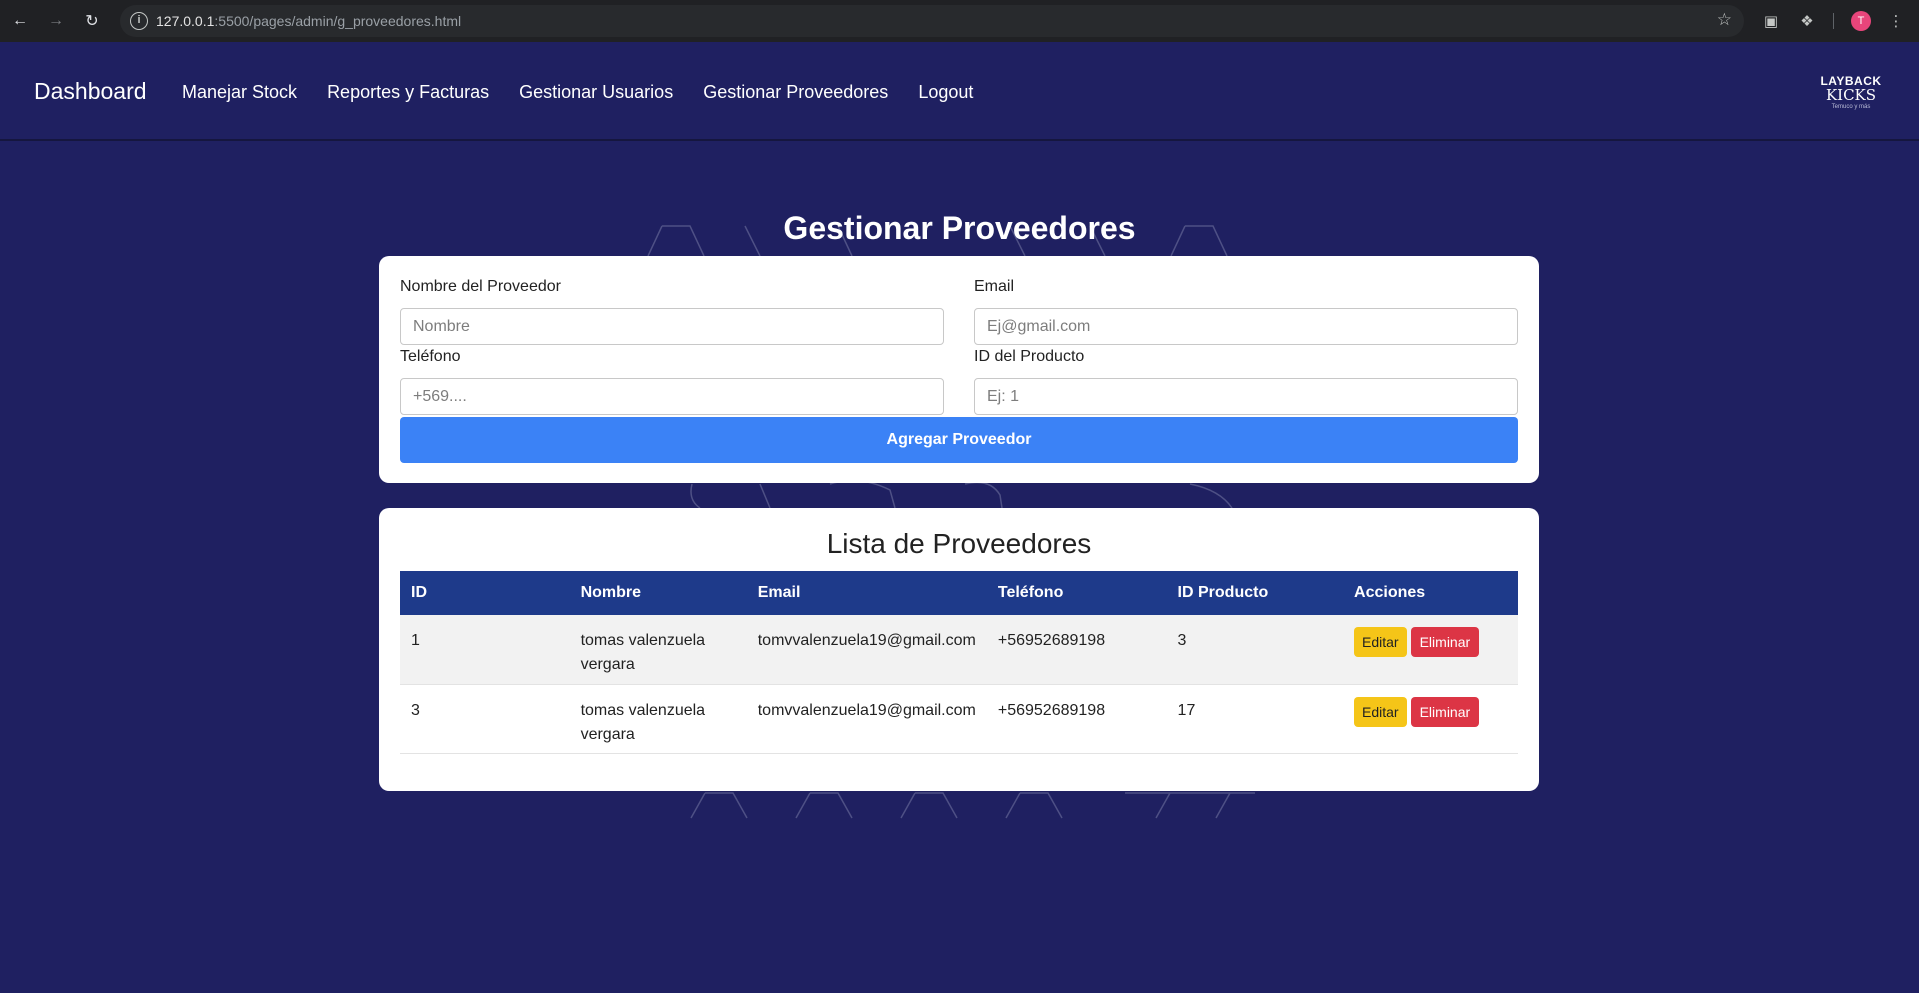  Describe the element at coordinates (92, 21) in the screenshot. I see `reload-icon: ↻` at that location.